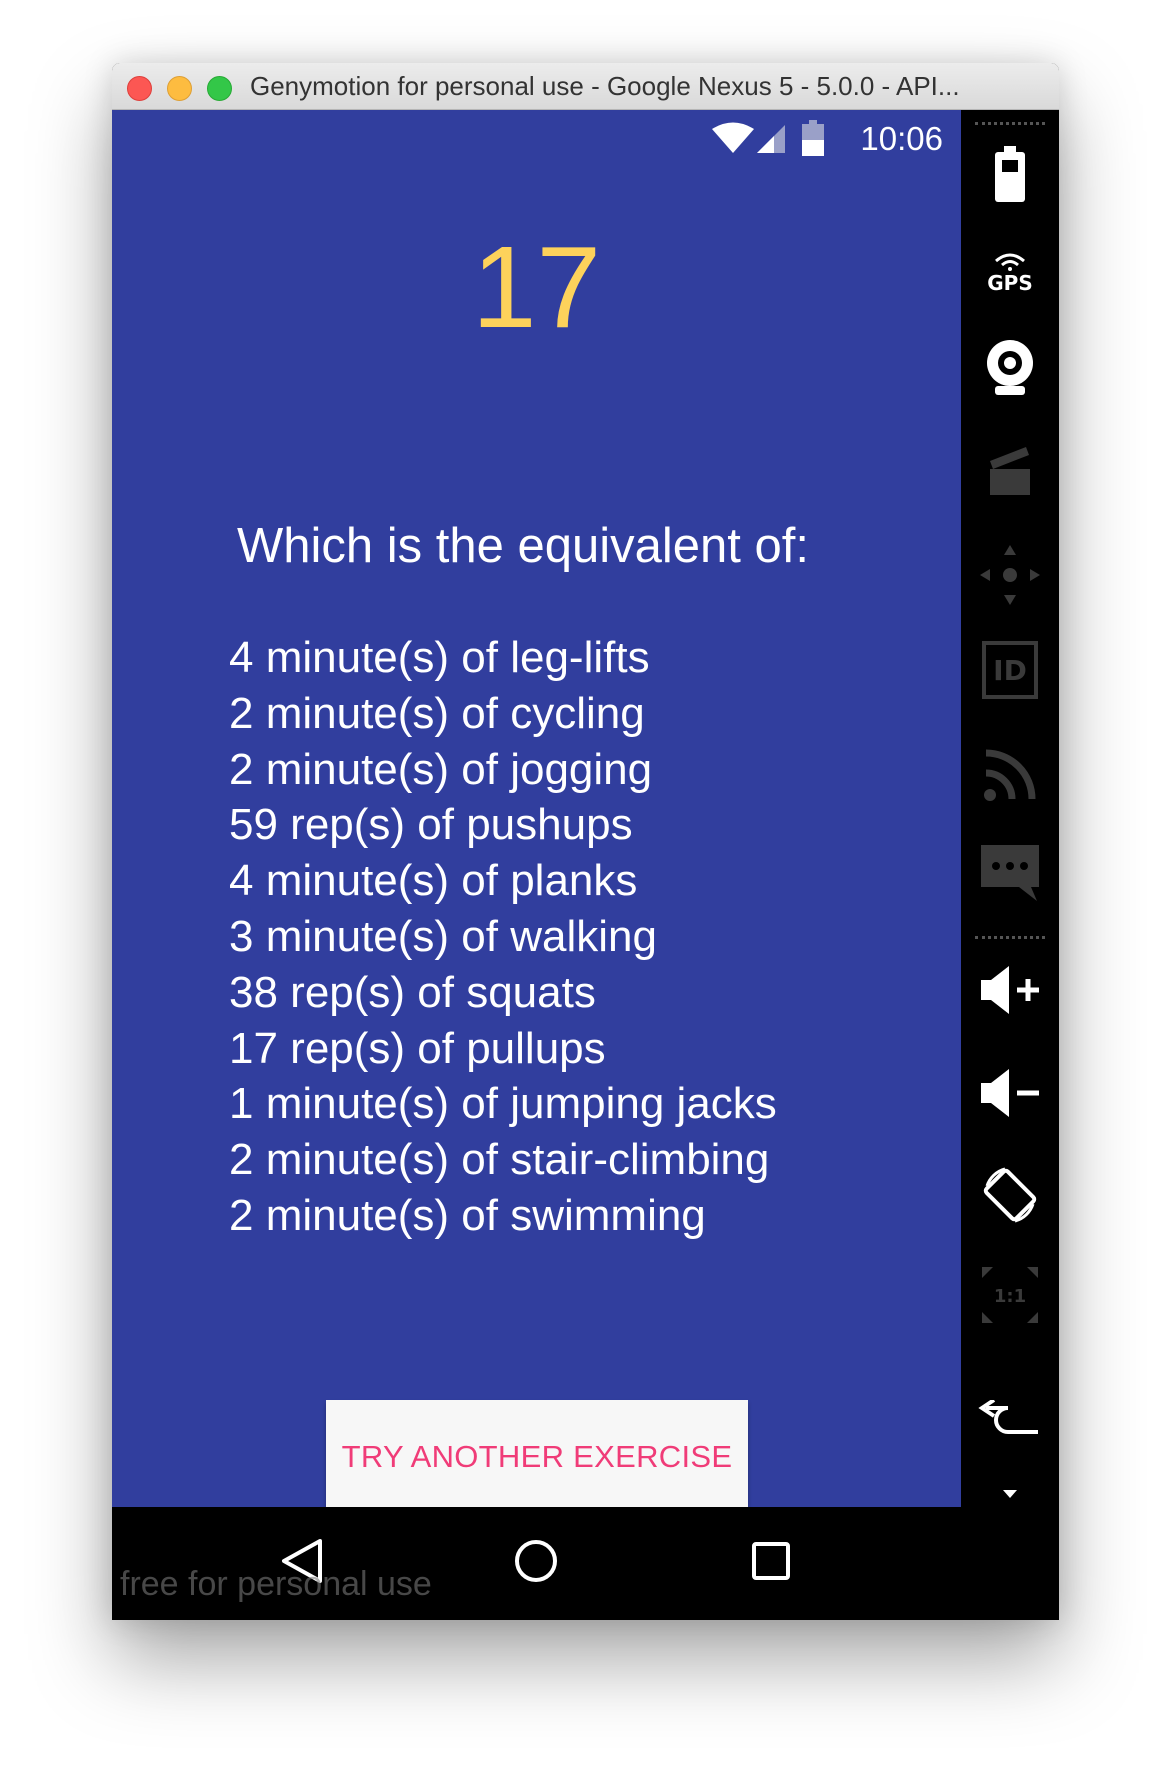 Image resolution: width=1164 pixels, height=1770 pixels. I want to click on battery-widget-icon, so click(1010, 175).